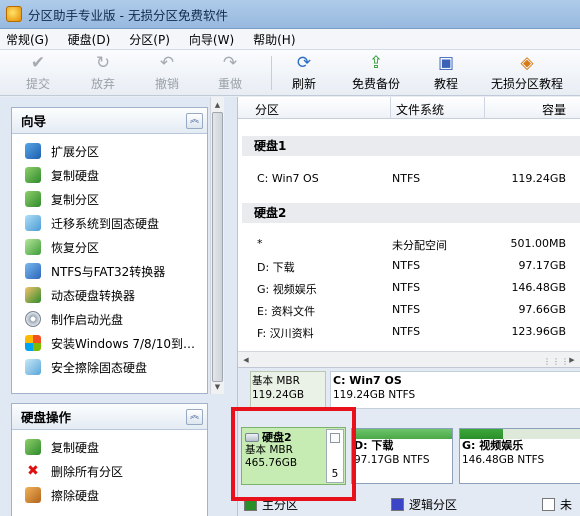  What do you see at coordinates (271, 504) in the screenshot?
I see `legend-primary: 主分区` at bounding box center [271, 504].